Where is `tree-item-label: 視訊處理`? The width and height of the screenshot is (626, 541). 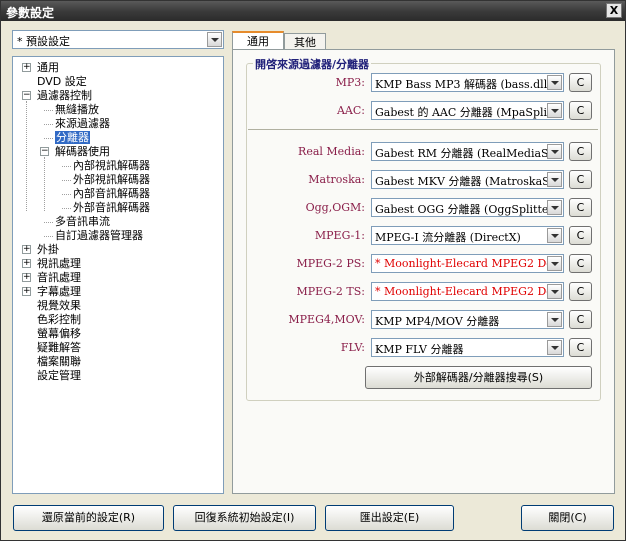
tree-item-label: 視訊處理 is located at coordinates (59, 263).